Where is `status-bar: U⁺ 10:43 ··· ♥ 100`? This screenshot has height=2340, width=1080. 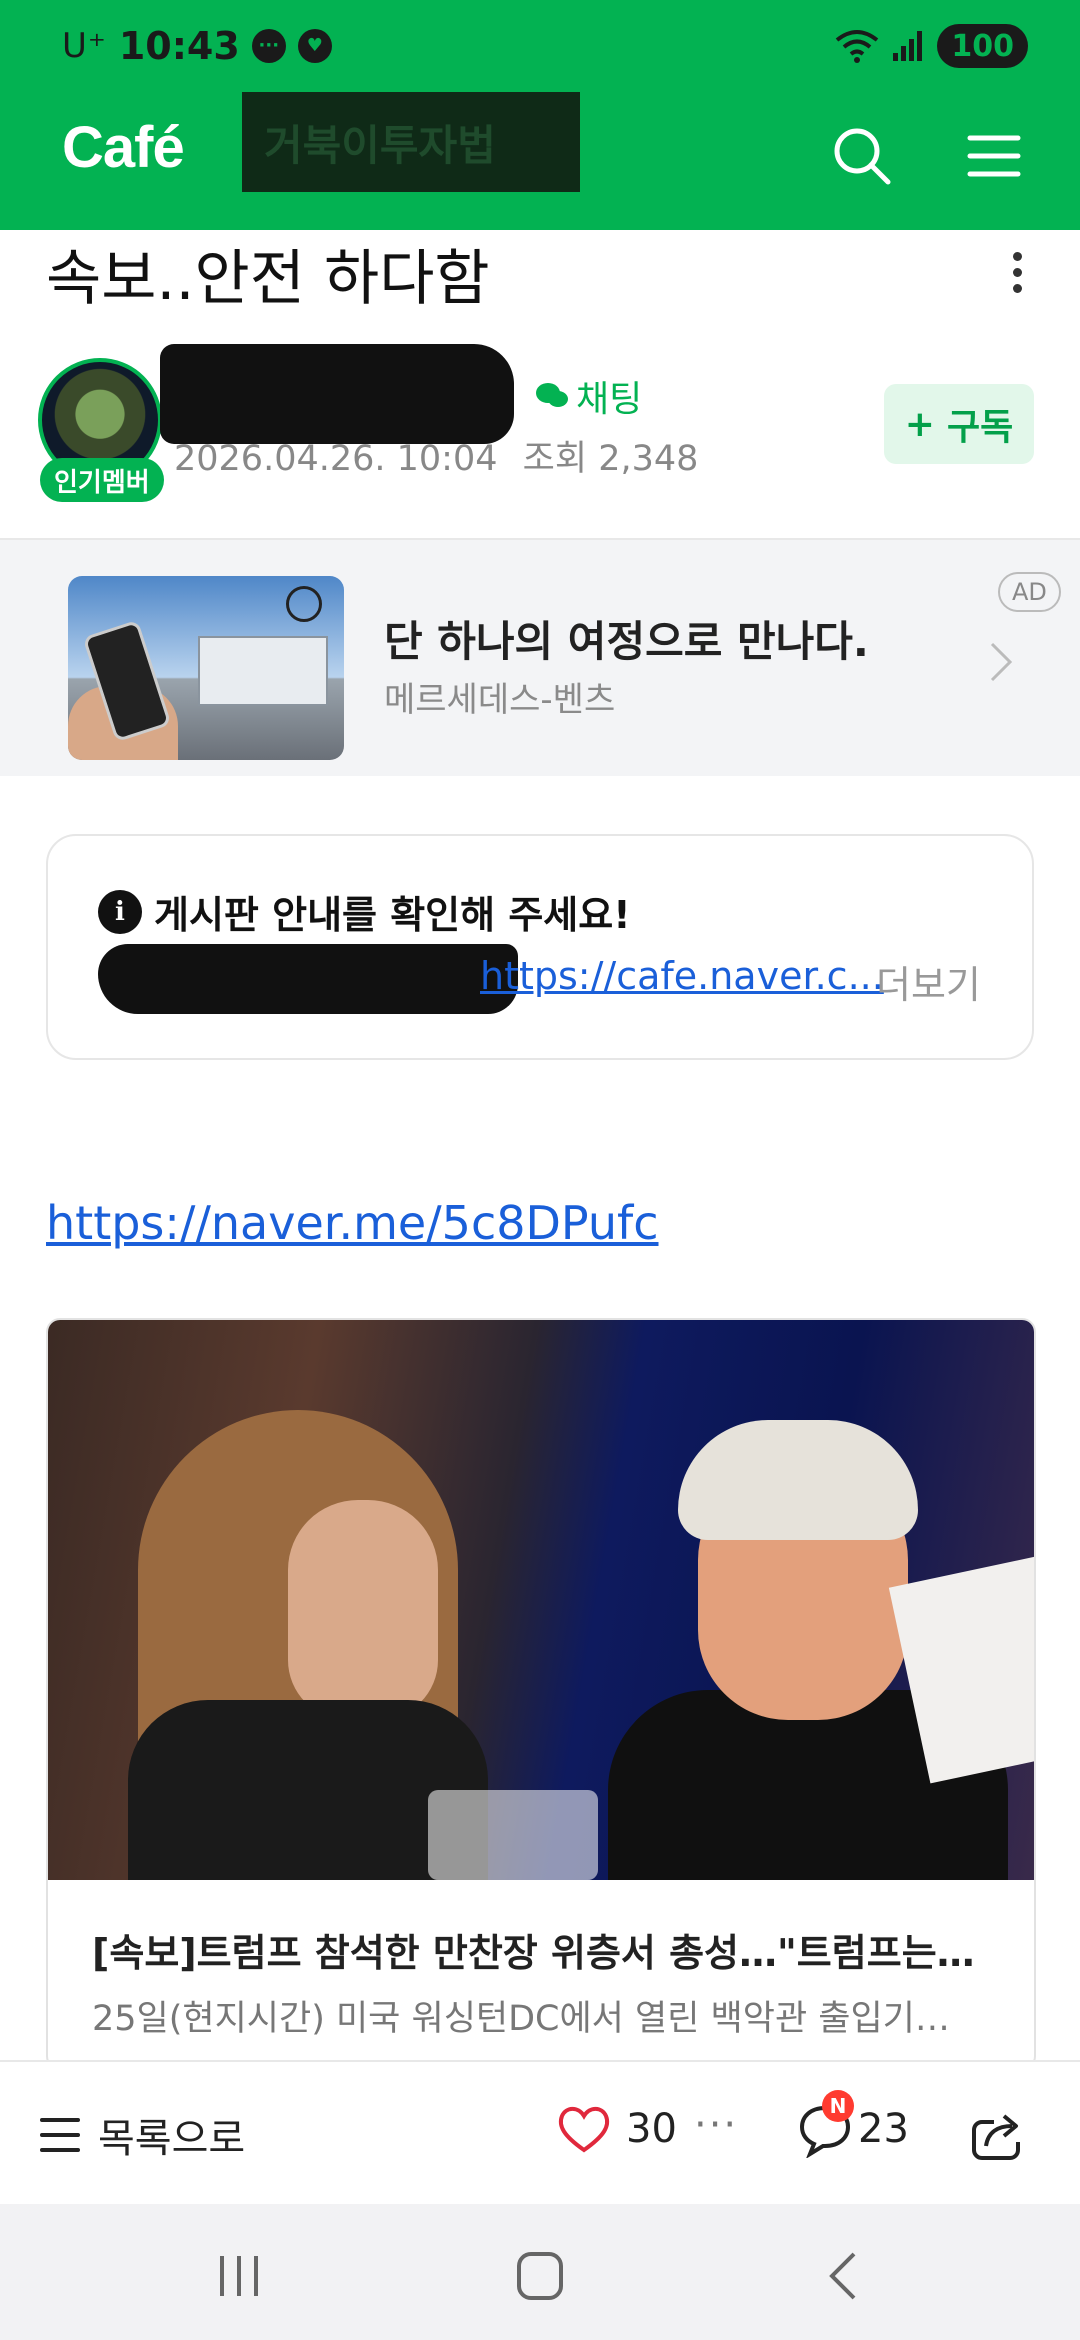 status-bar: U⁺ 10:43 ··· ♥ 100 is located at coordinates (540, 46).